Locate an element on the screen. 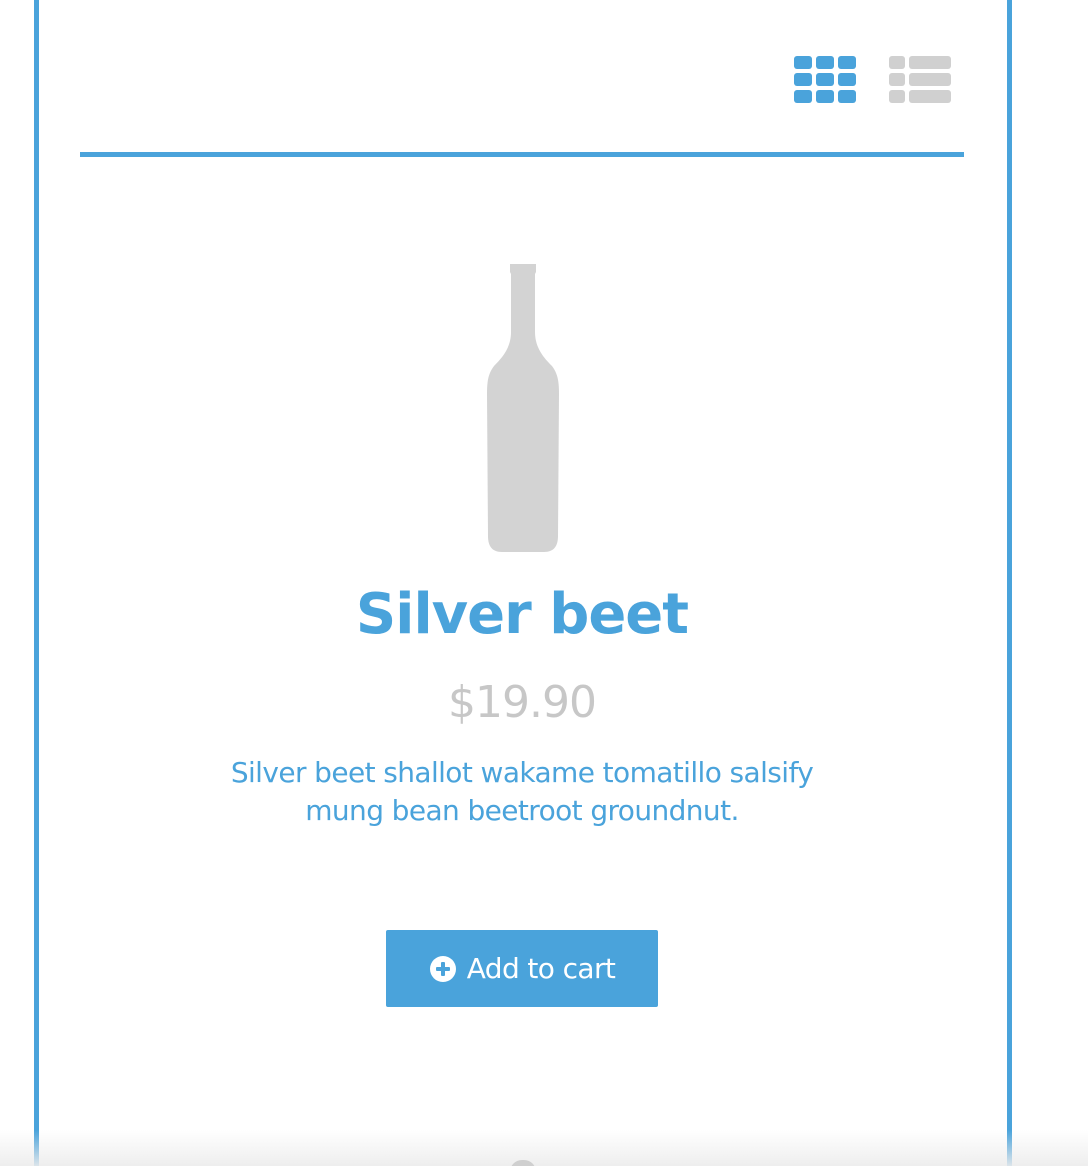 The height and width of the screenshot is (1166, 1088). grid-view-button is located at coordinates (825, 80).